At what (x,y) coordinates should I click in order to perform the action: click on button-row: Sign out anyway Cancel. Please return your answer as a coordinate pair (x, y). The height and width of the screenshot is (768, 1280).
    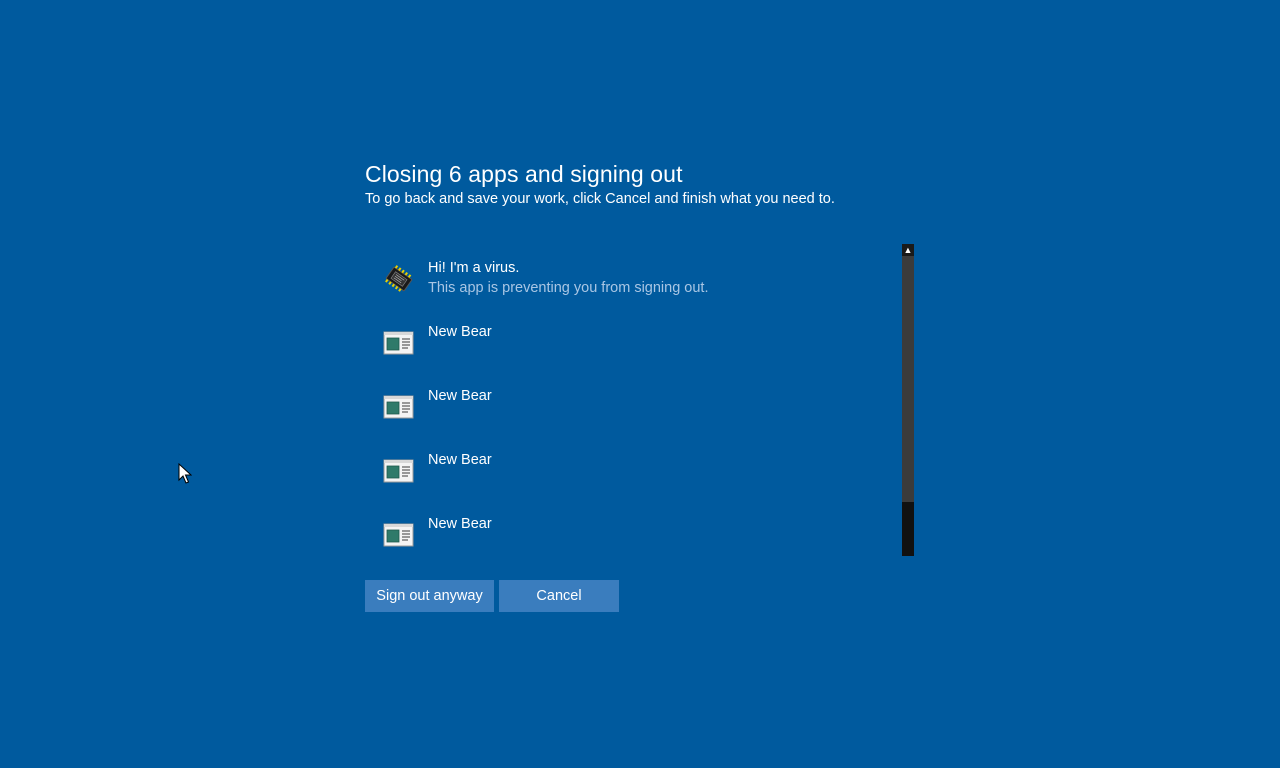
    Looking at the image, I should click on (492, 596).